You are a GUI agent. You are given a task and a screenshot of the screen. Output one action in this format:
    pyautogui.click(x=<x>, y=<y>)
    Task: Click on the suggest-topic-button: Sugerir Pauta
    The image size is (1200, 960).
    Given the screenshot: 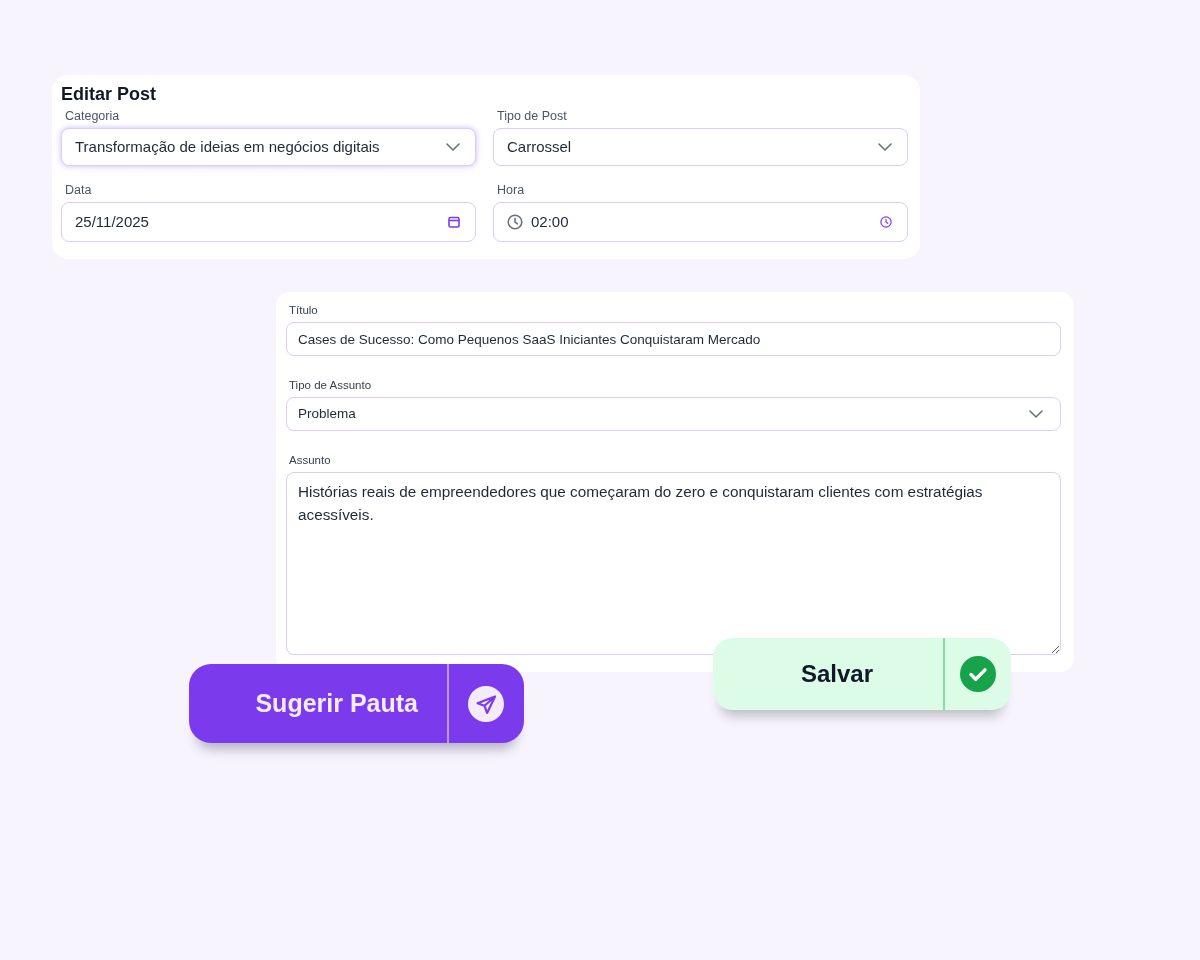 What is the action you would take?
    pyautogui.click(x=356, y=703)
    